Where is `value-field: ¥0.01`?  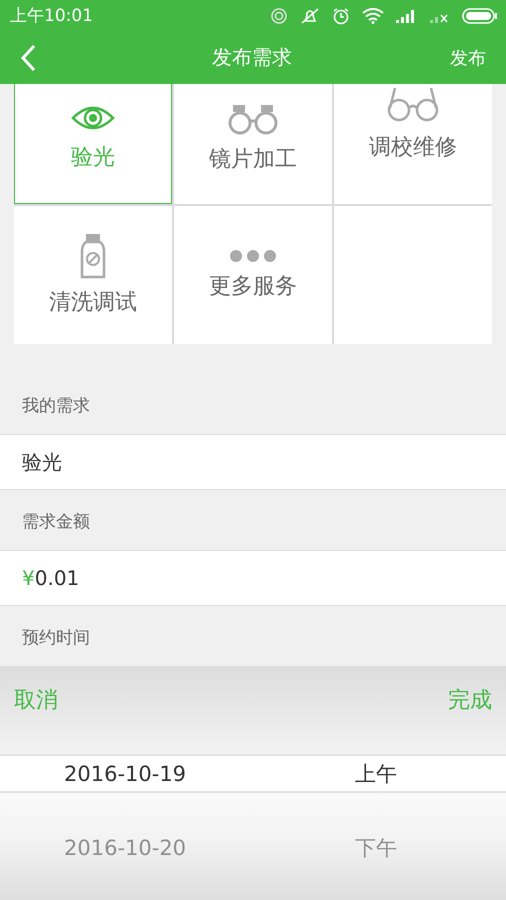
value-field: ¥0.01 is located at coordinates (253, 578).